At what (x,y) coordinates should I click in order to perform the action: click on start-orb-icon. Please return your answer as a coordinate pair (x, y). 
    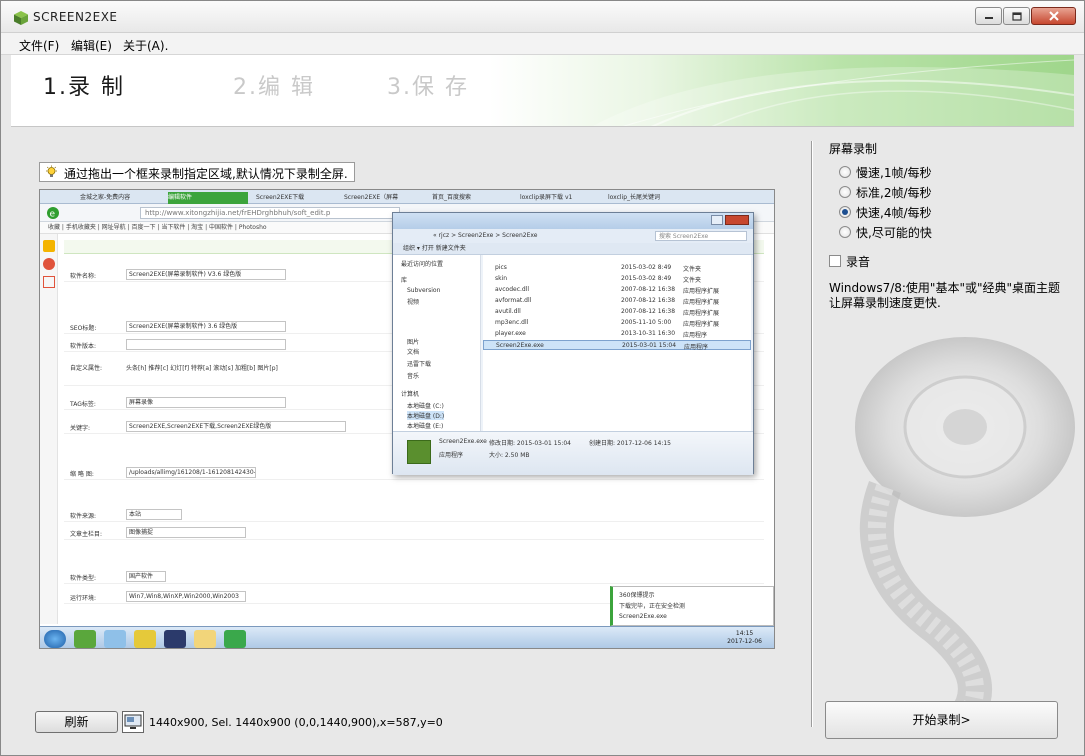
    Looking at the image, I should click on (55, 639).